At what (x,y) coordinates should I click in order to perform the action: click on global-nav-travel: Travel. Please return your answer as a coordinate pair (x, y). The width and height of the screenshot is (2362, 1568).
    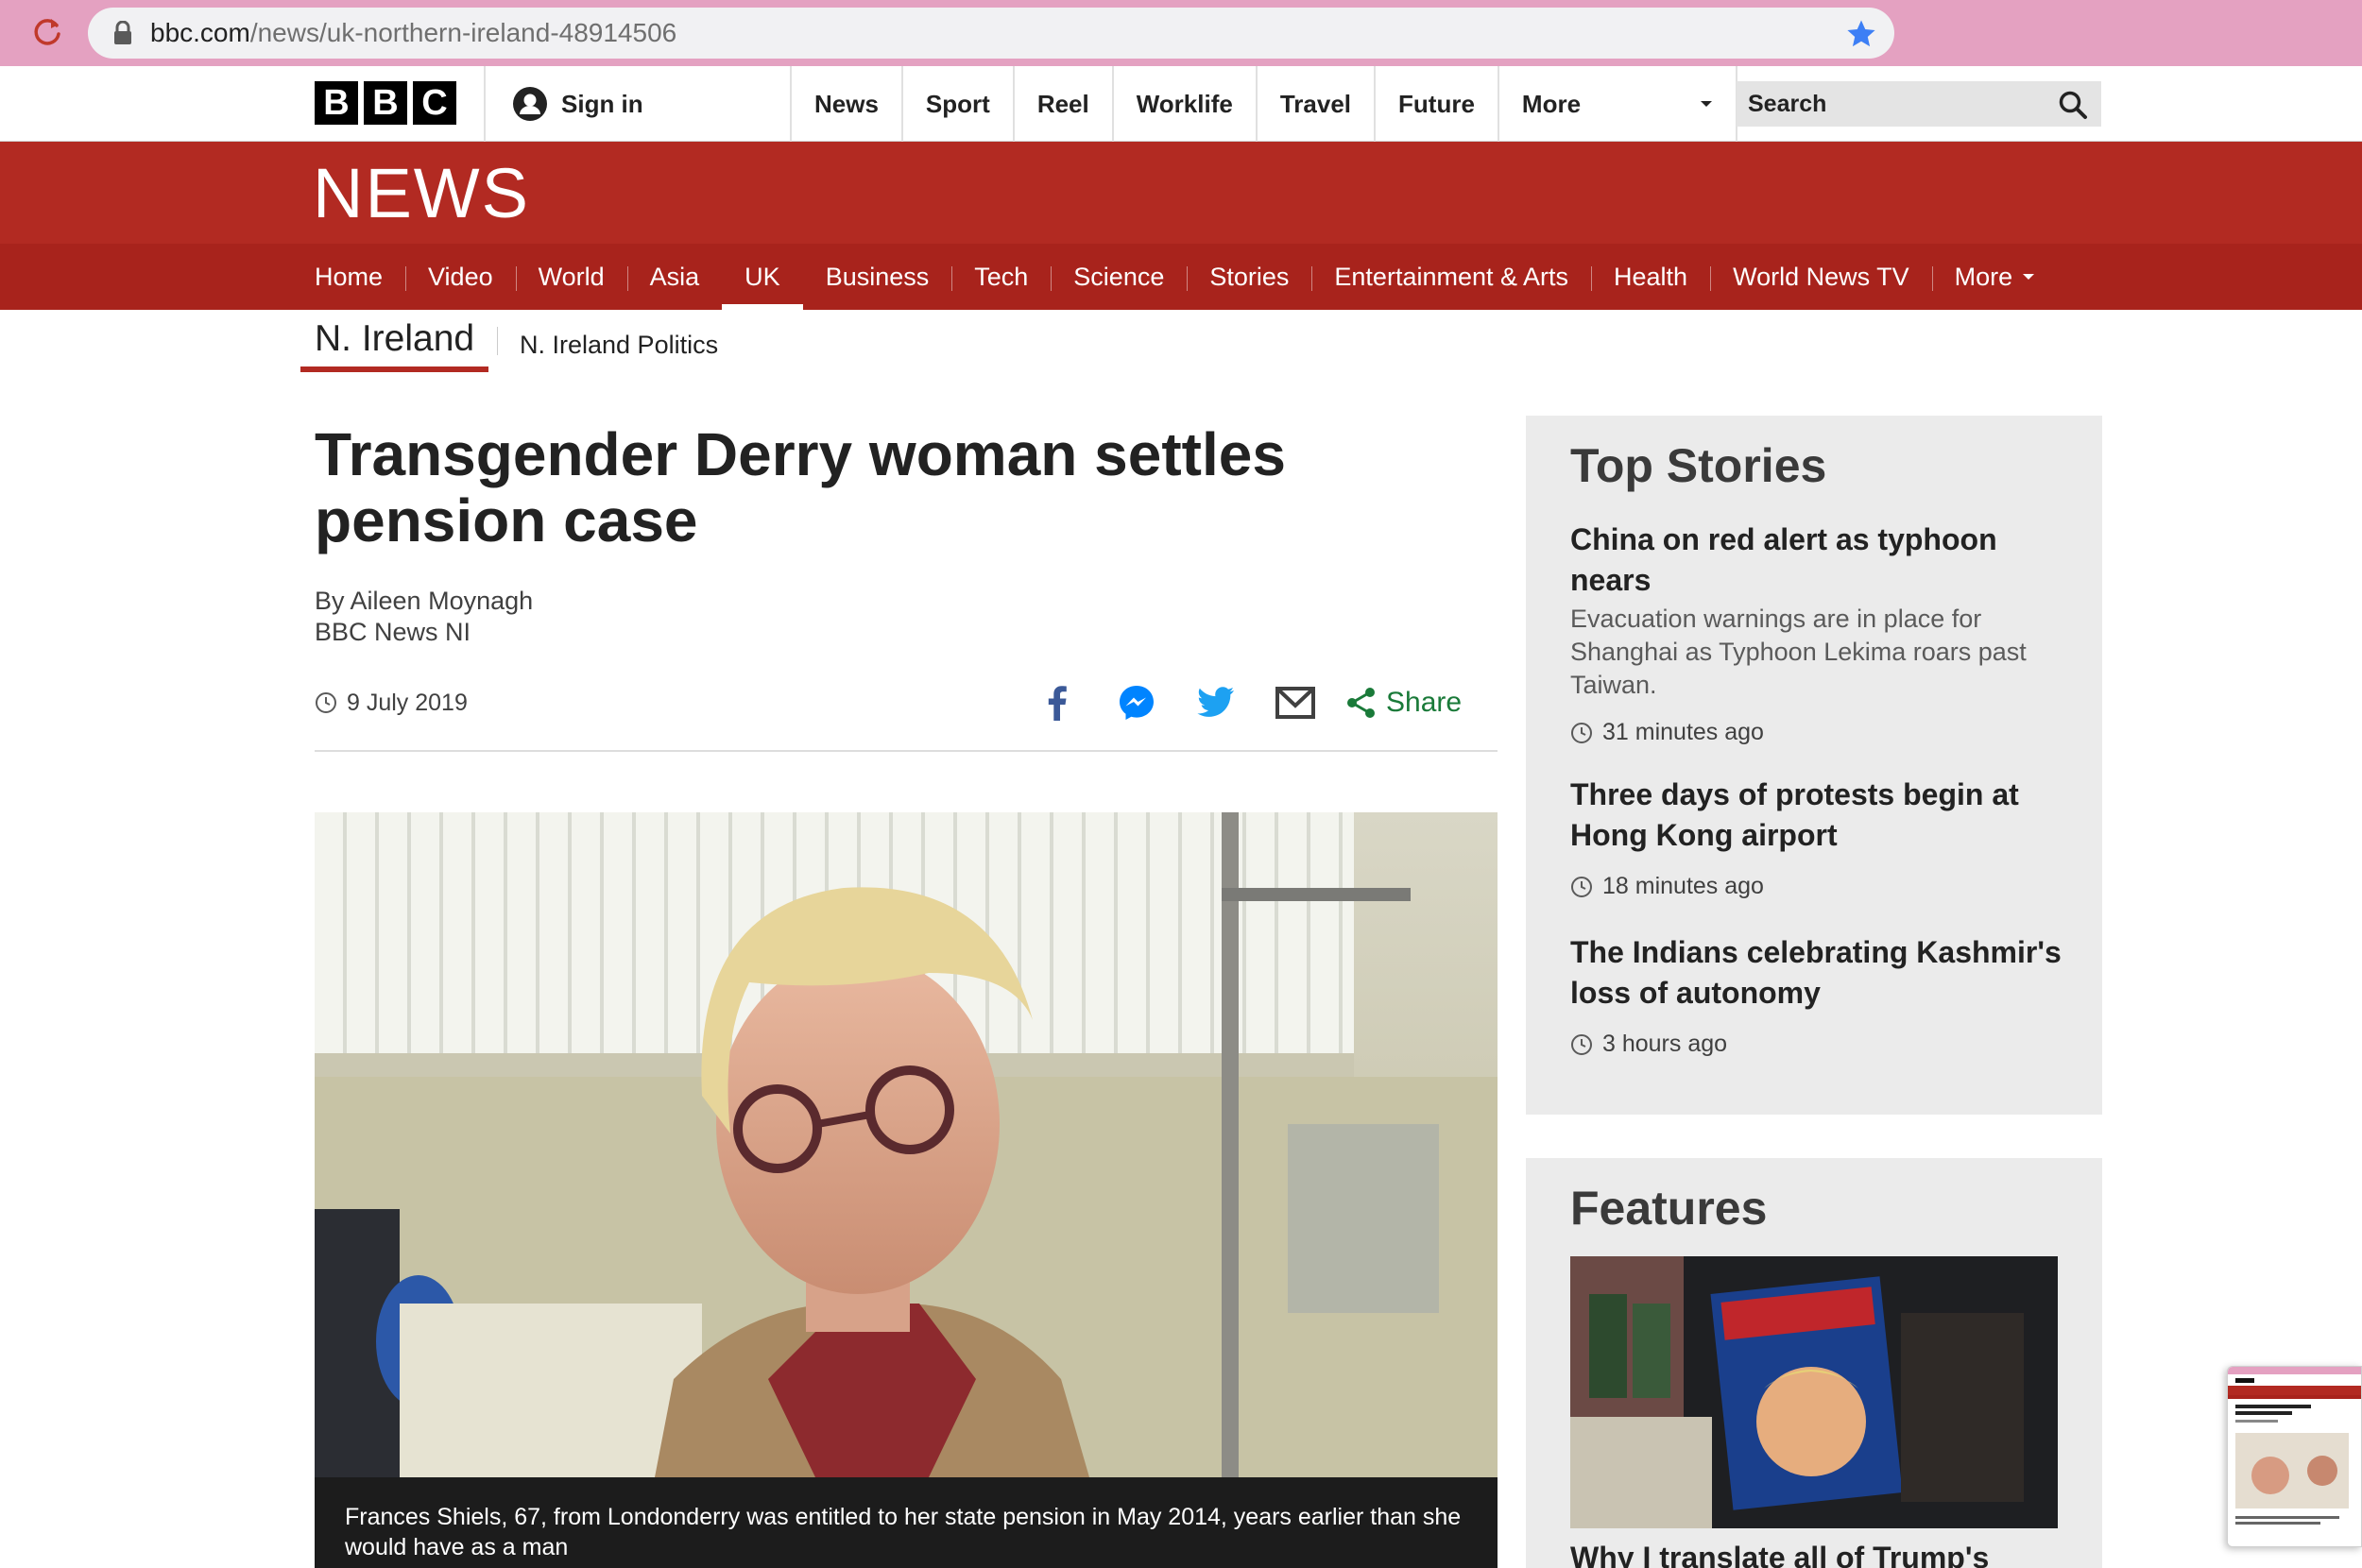
    Looking at the image, I should click on (1314, 104).